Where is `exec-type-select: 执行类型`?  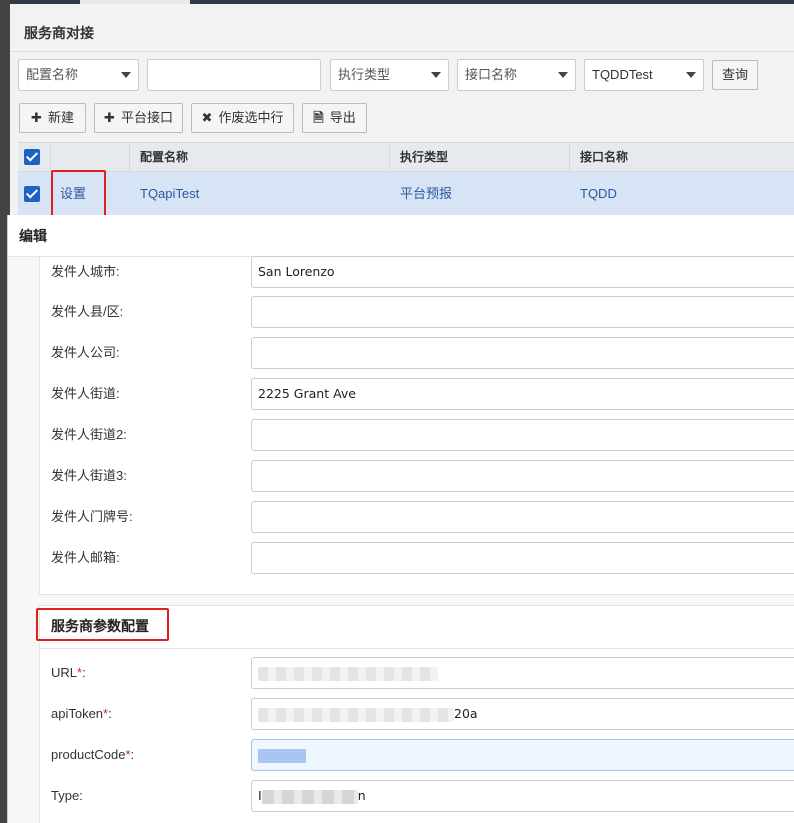
exec-type-select: 执行类型 is located at coordinates (389, 75).